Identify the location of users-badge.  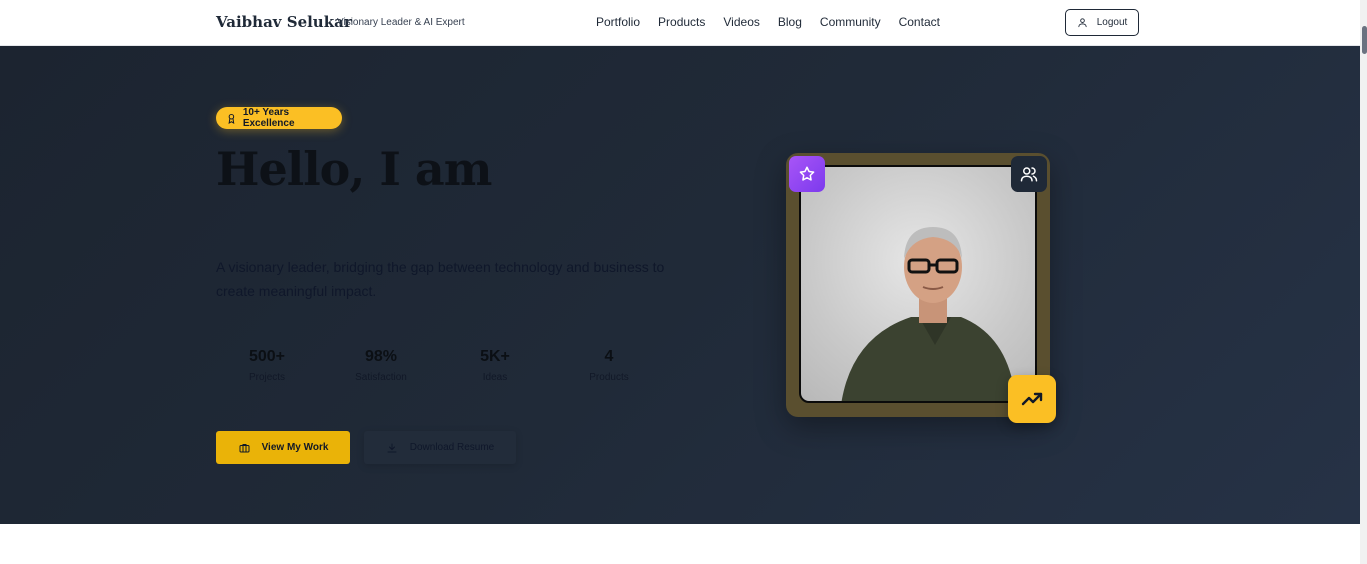
(1029, 174).